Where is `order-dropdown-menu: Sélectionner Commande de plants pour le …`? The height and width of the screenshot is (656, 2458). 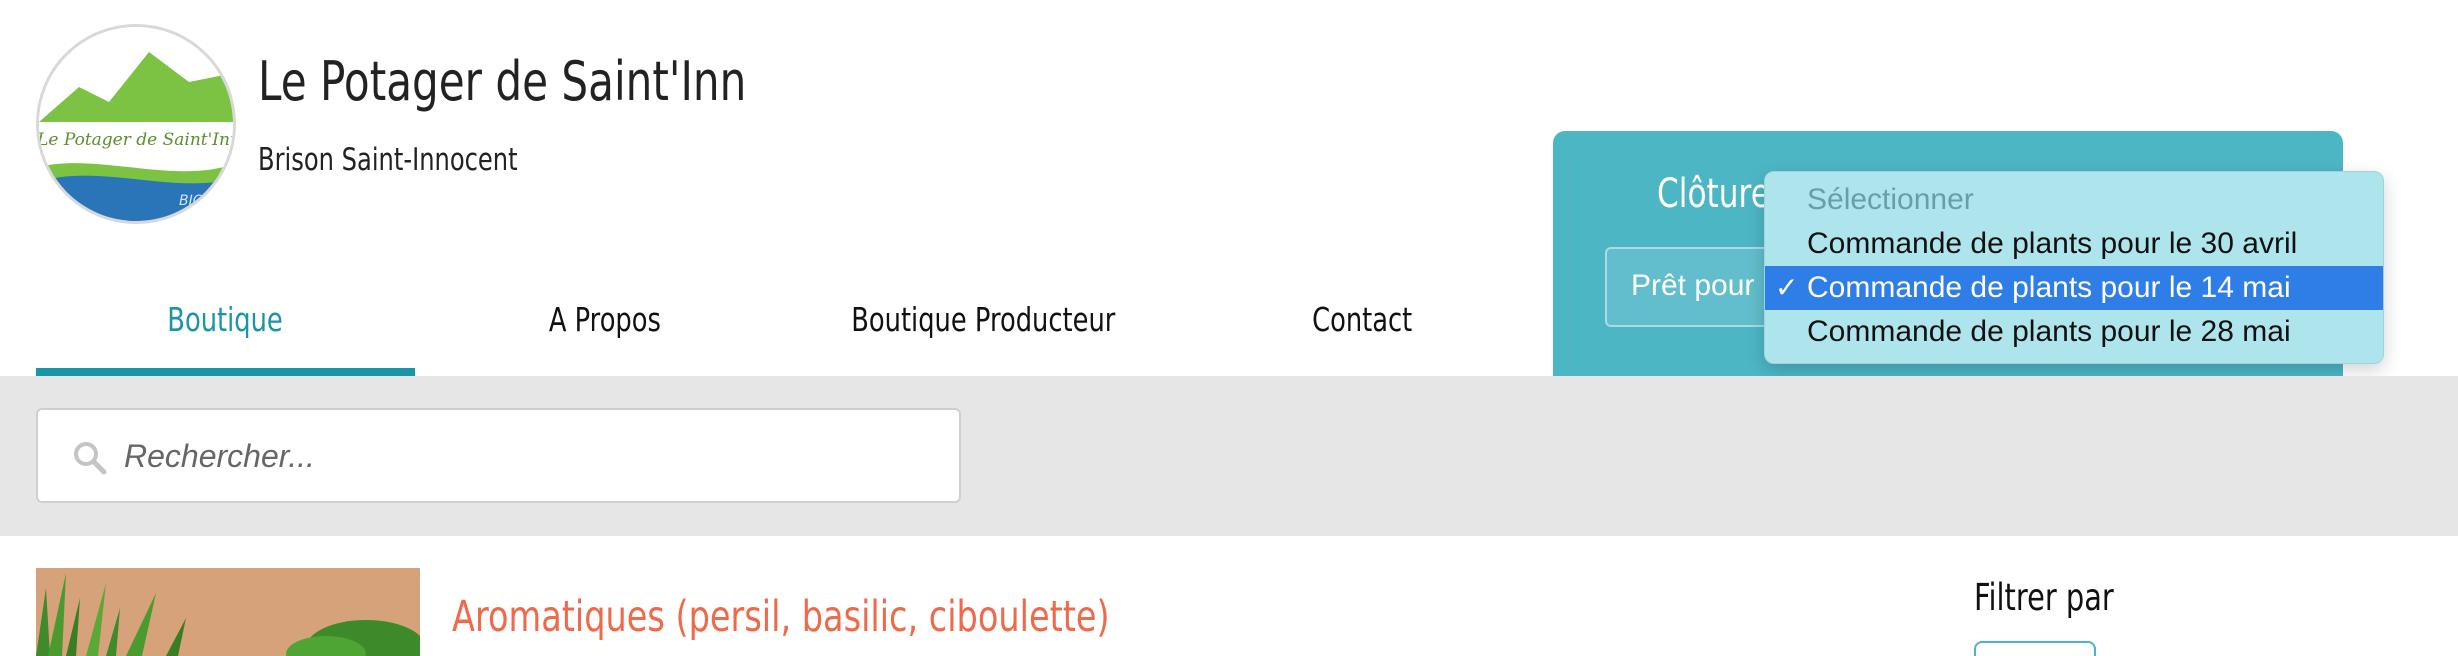
order-dropdown-menu: Sélectionner Commande de plants pour le … is located at coordinates (2074, 267).